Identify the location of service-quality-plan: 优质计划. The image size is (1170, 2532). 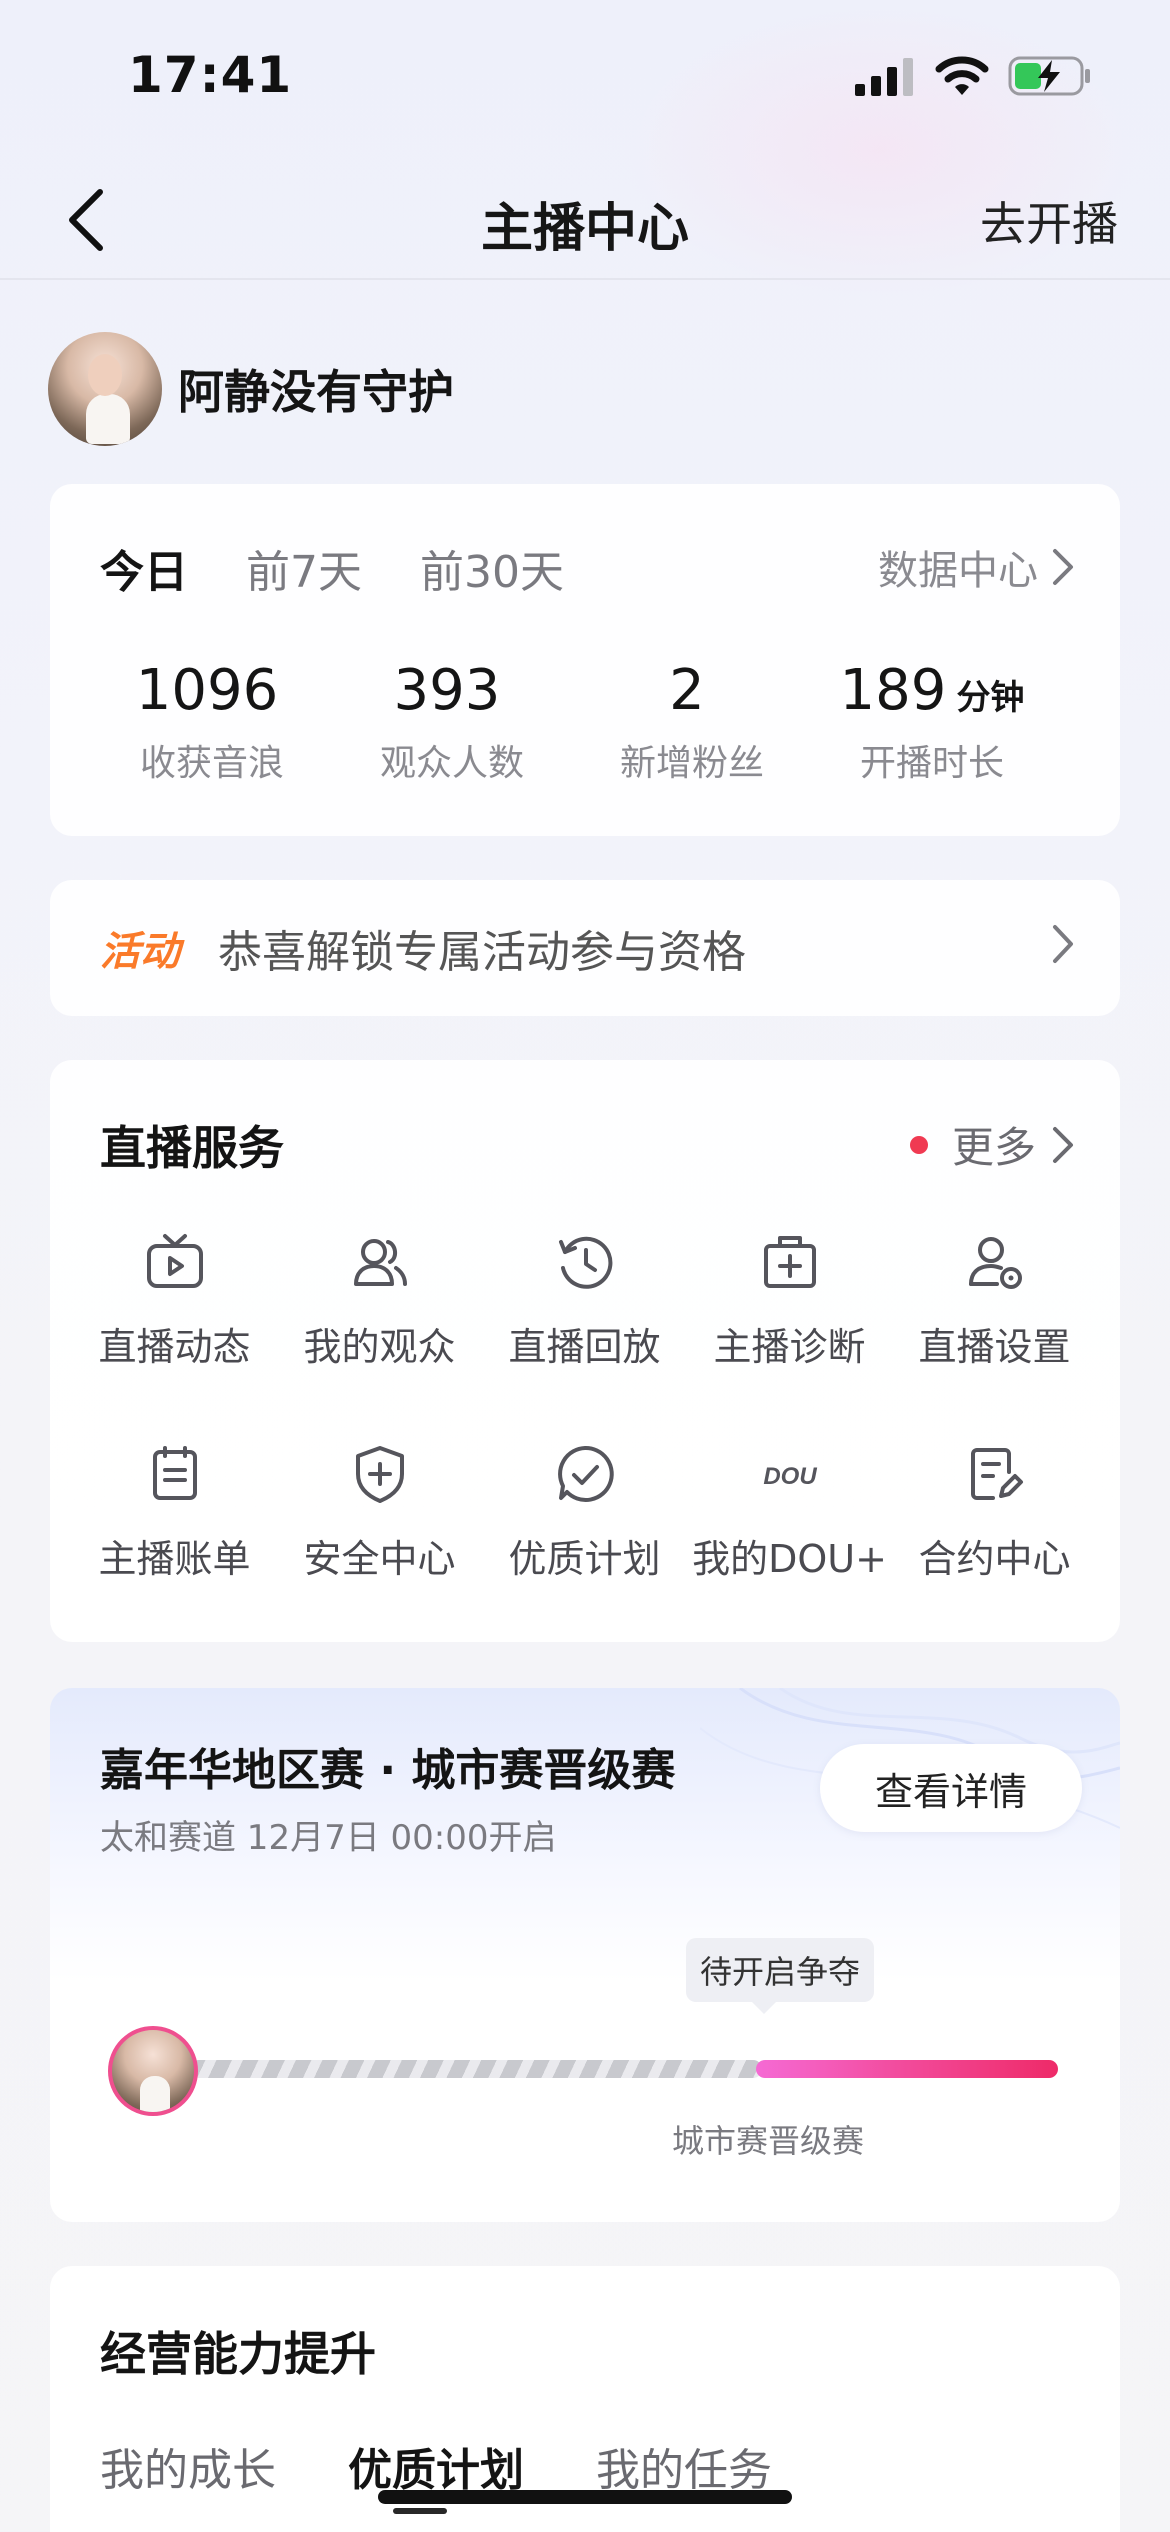
(584, 1548).